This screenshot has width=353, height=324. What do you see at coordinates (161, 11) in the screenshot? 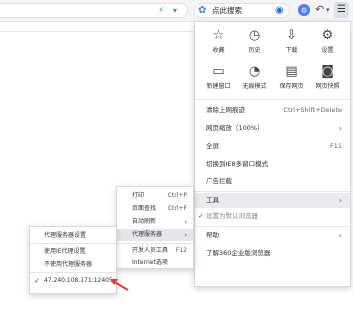
I see `bolt-icon: ⚡` at bounding box center [161, 11].